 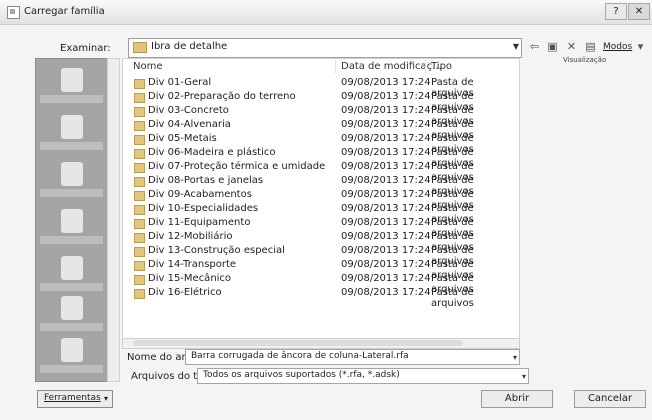 I want to click on item-name: Div 05-Metais, so click(x=182, y=138).